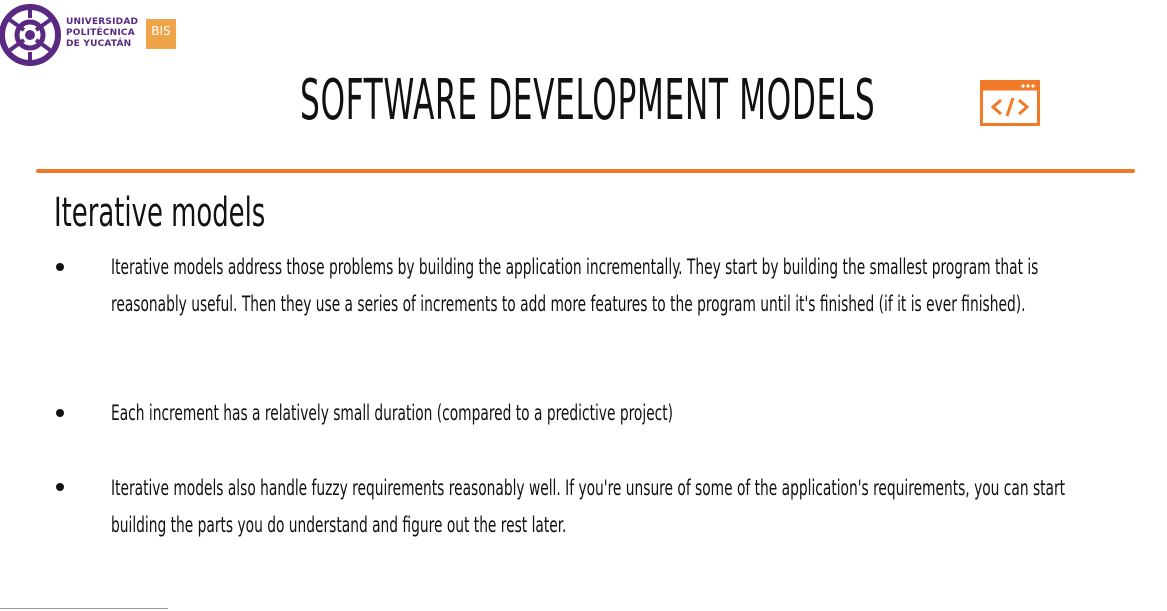  What do you see at coordinates (30, 35) in the screenshot?
I see `university-emblem-icon` at bounding box center [30, 35].